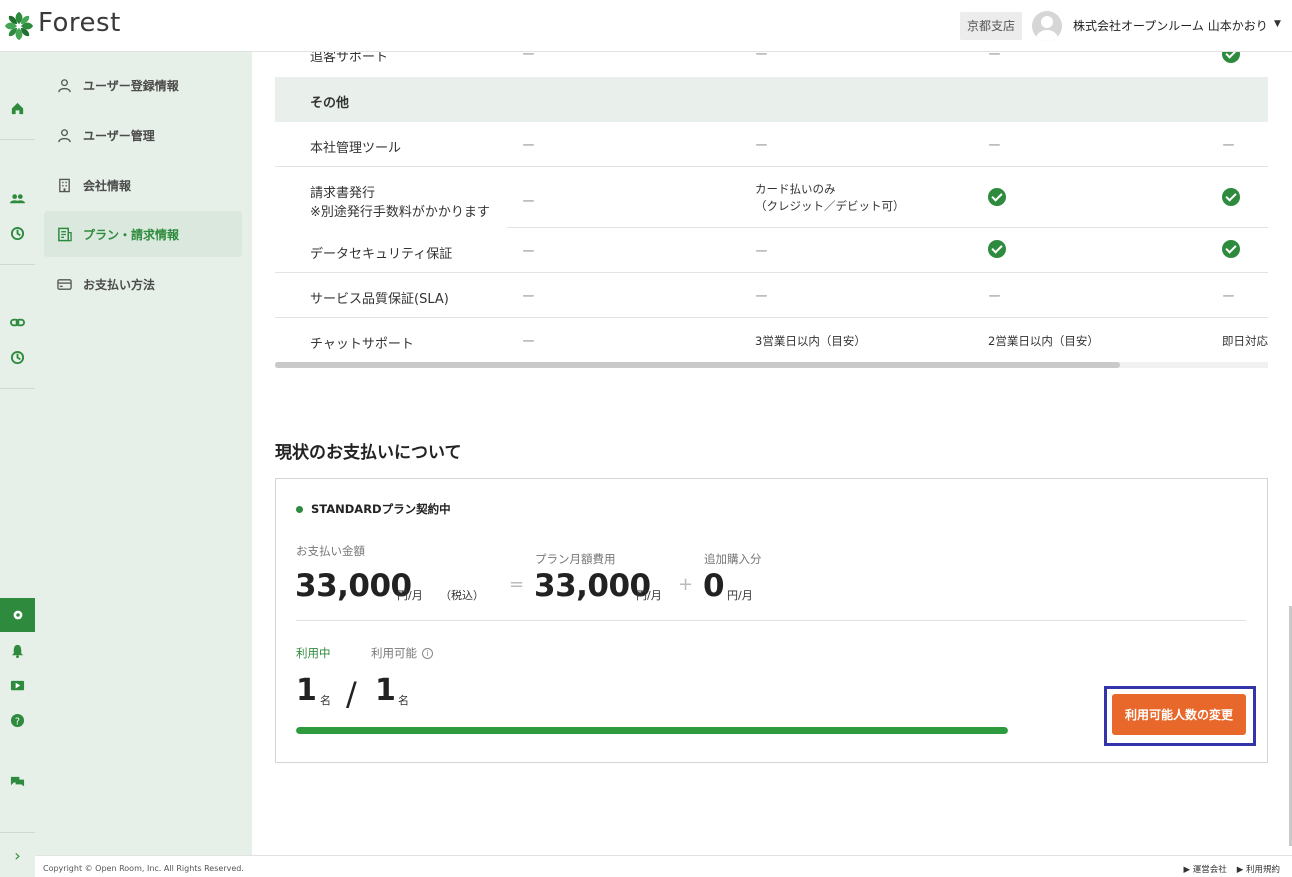 Image resolution: width=1292 pixels, height=877 pixels. I want to click on table-row: 本社管理ツール ー ー ー ー, so click(771, 144).